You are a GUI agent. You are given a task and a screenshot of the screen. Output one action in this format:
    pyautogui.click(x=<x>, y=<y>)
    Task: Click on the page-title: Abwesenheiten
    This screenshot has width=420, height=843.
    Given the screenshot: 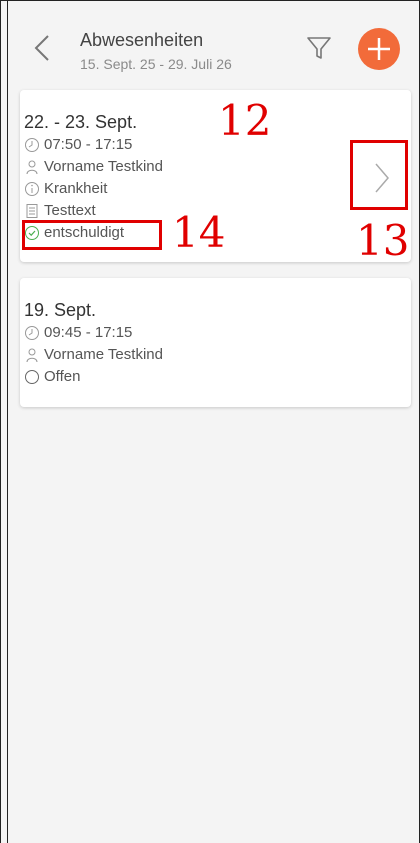 What is the action you would take?
    pyautogui.click(x=142, y=40)
    